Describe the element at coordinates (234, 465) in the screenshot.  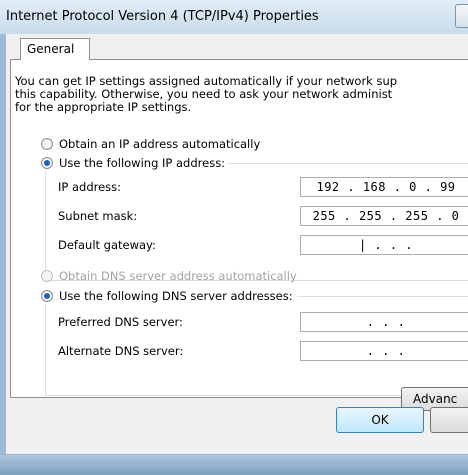
I see `taskbar-strip` at that location.